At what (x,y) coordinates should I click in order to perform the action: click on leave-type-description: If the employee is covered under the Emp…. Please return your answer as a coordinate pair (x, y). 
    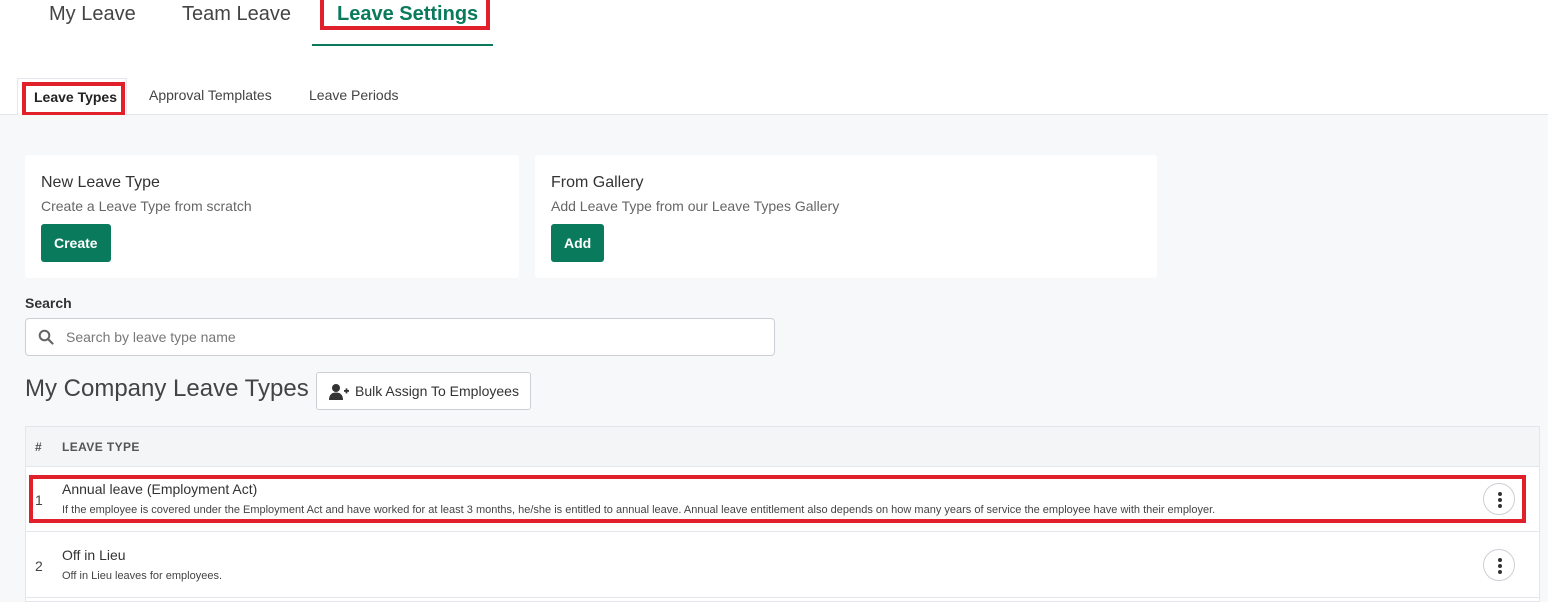
    Looking at the image, I should click on (639, 510).